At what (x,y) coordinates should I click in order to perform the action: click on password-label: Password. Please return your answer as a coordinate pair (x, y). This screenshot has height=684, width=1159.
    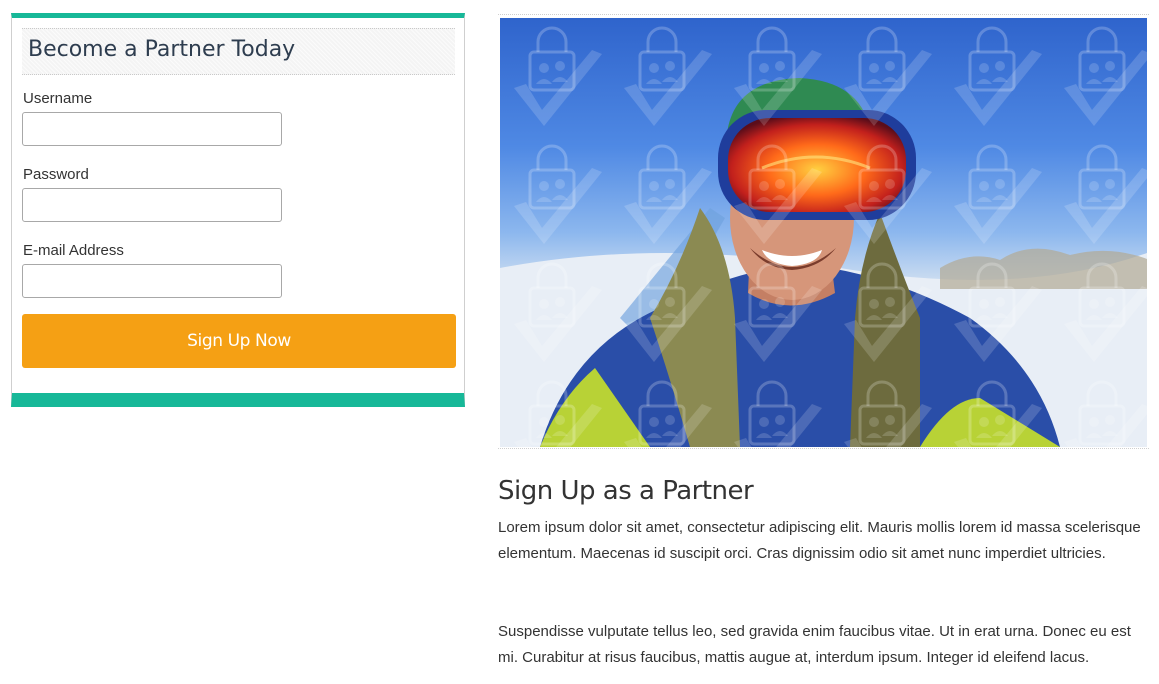
    Looking at the image, I should click on (56, 174).